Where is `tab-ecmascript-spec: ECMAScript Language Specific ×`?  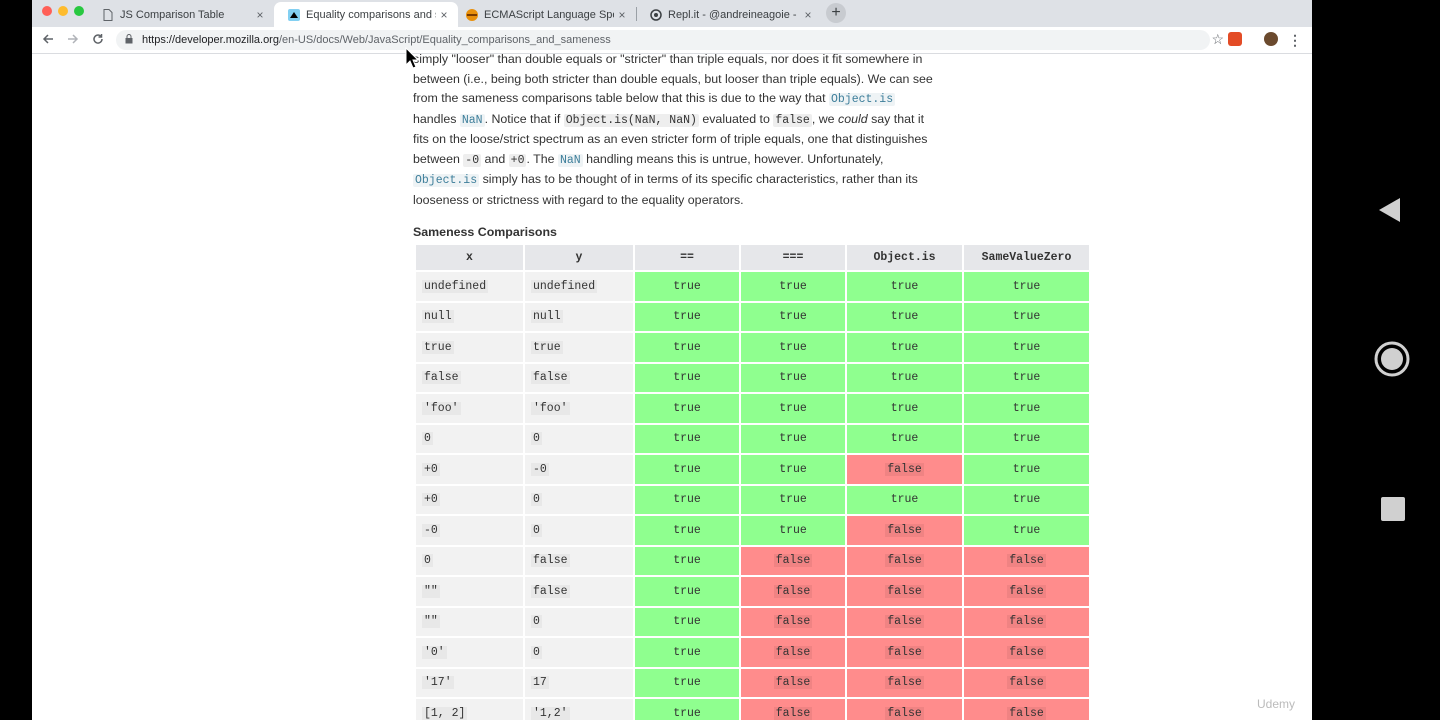 tab-ecmascript-spec: ECMAScript Language Specific × is located at coordinates (544, 14).